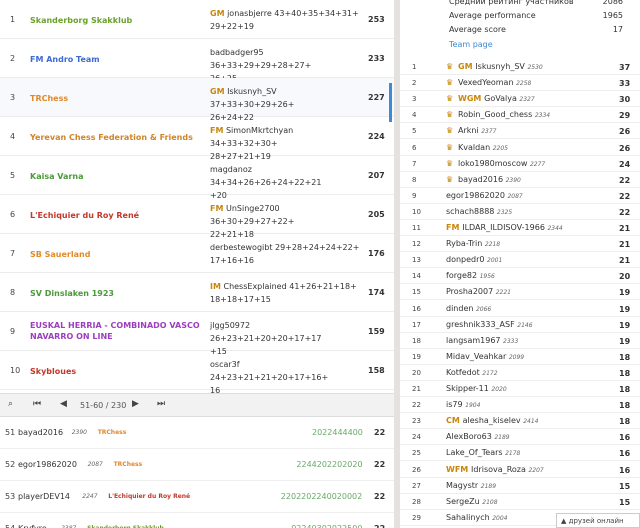  Describe the element at coordinates (520, 437) in the screenshot. I see `team-player-row: 24 AlexBoro63 2189 16` at that location.